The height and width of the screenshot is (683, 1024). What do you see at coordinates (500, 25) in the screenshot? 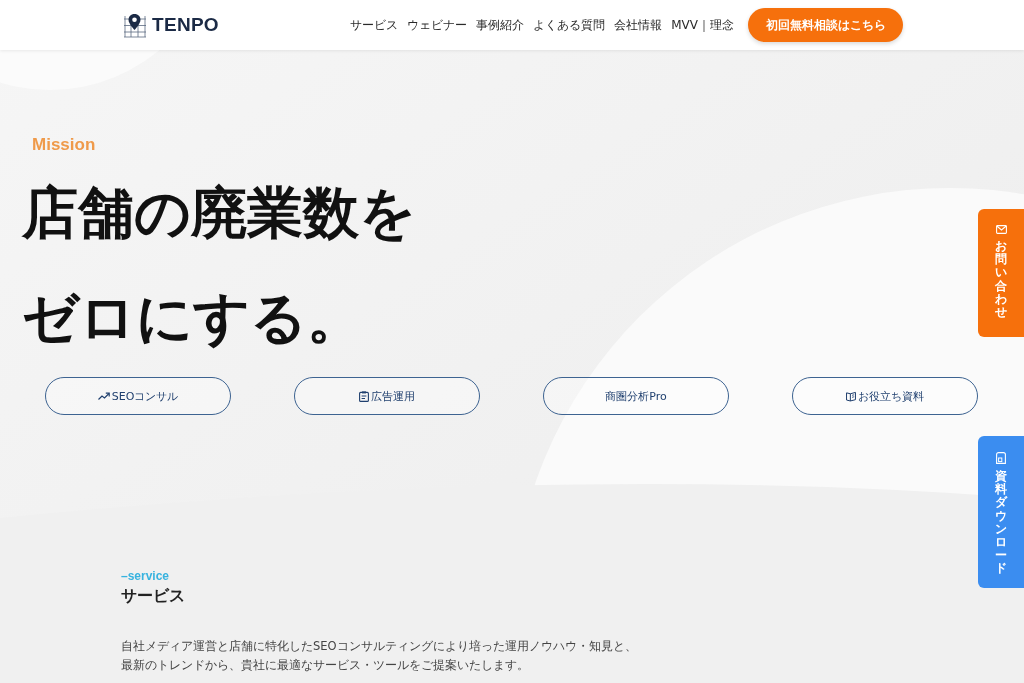
I see `nav-link: 事例紹介` at bounding box center [500, 25].